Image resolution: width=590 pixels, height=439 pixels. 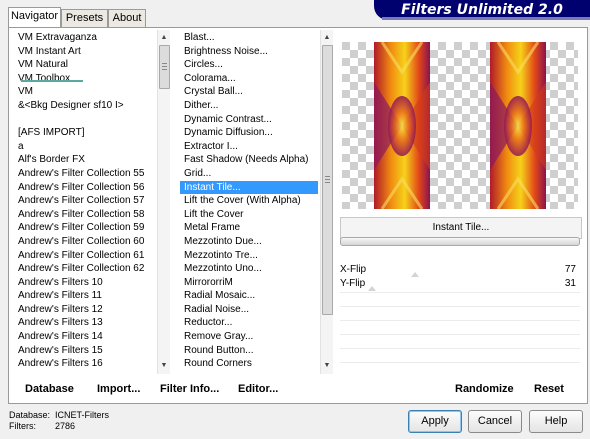 I want to click on filter-item: Fast Shadow (Needs Alpha), so click(x=249, y=160).